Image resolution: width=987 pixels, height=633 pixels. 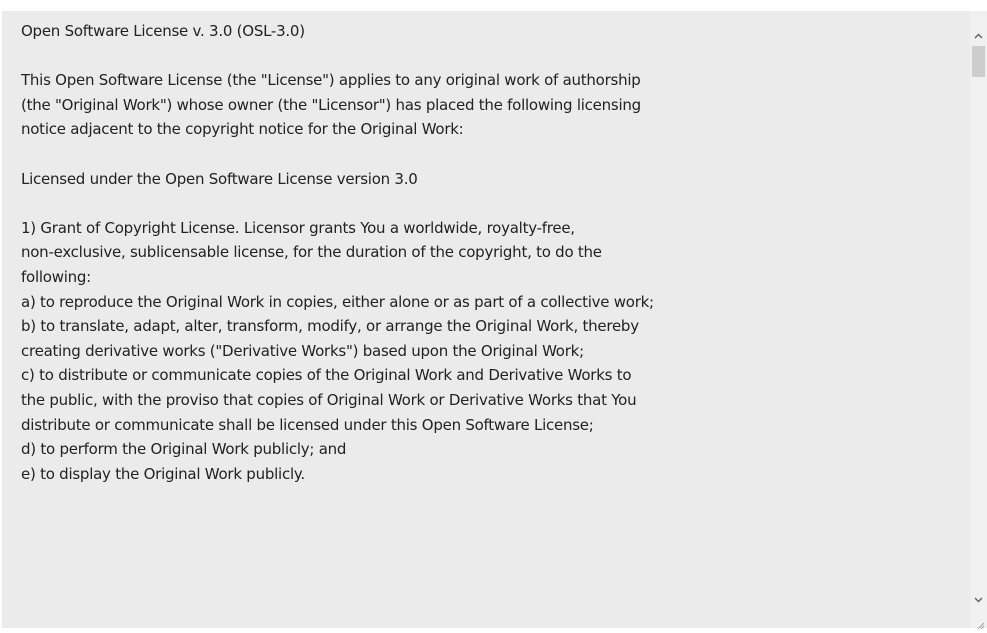 I want to click on scroll-down-button, so click(x=978, y=599).